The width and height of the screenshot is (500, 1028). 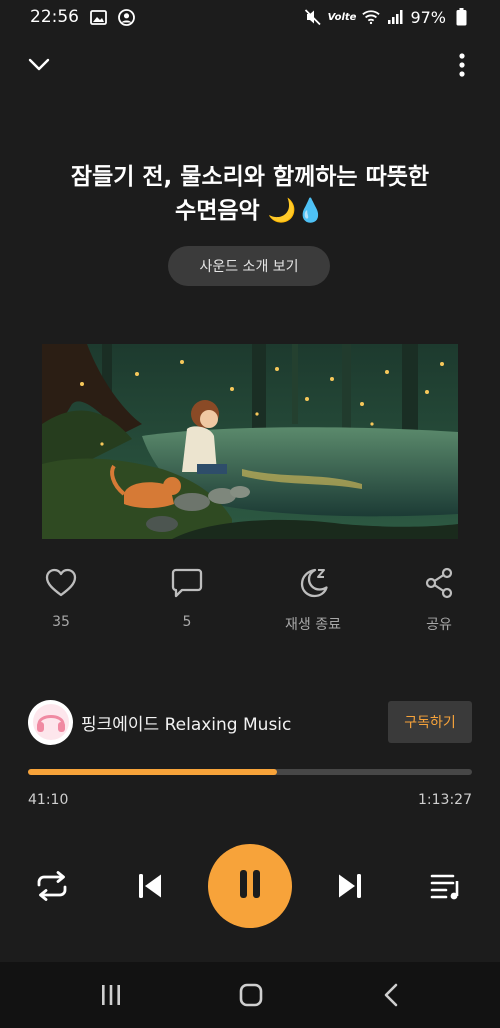 I want to click on current-time: 41:10, so click(x=48, y=800).